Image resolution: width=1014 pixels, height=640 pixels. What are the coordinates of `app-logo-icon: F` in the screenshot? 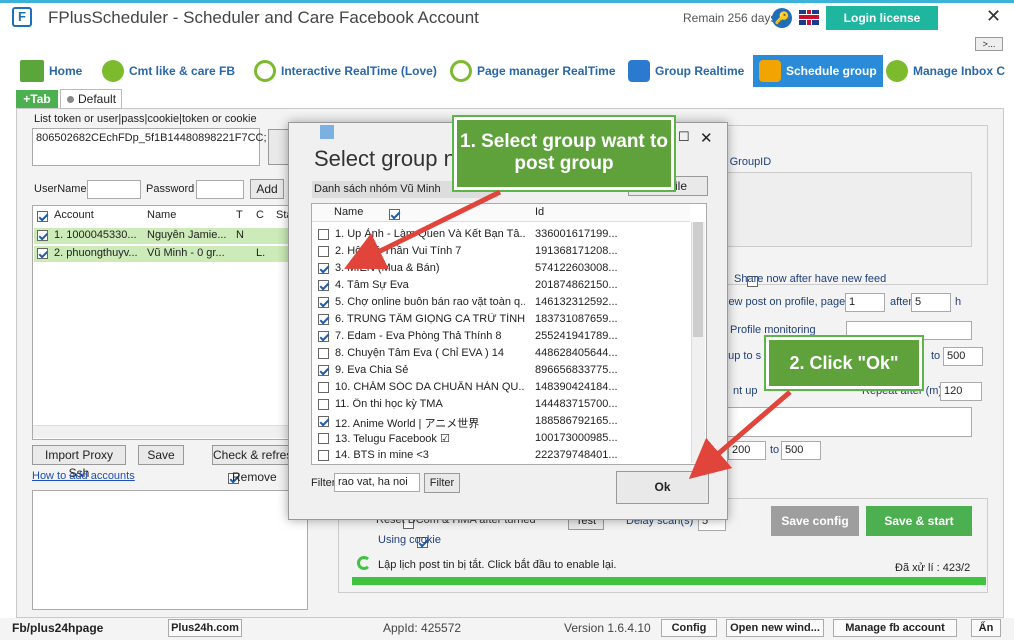 It's located at (22, 17).